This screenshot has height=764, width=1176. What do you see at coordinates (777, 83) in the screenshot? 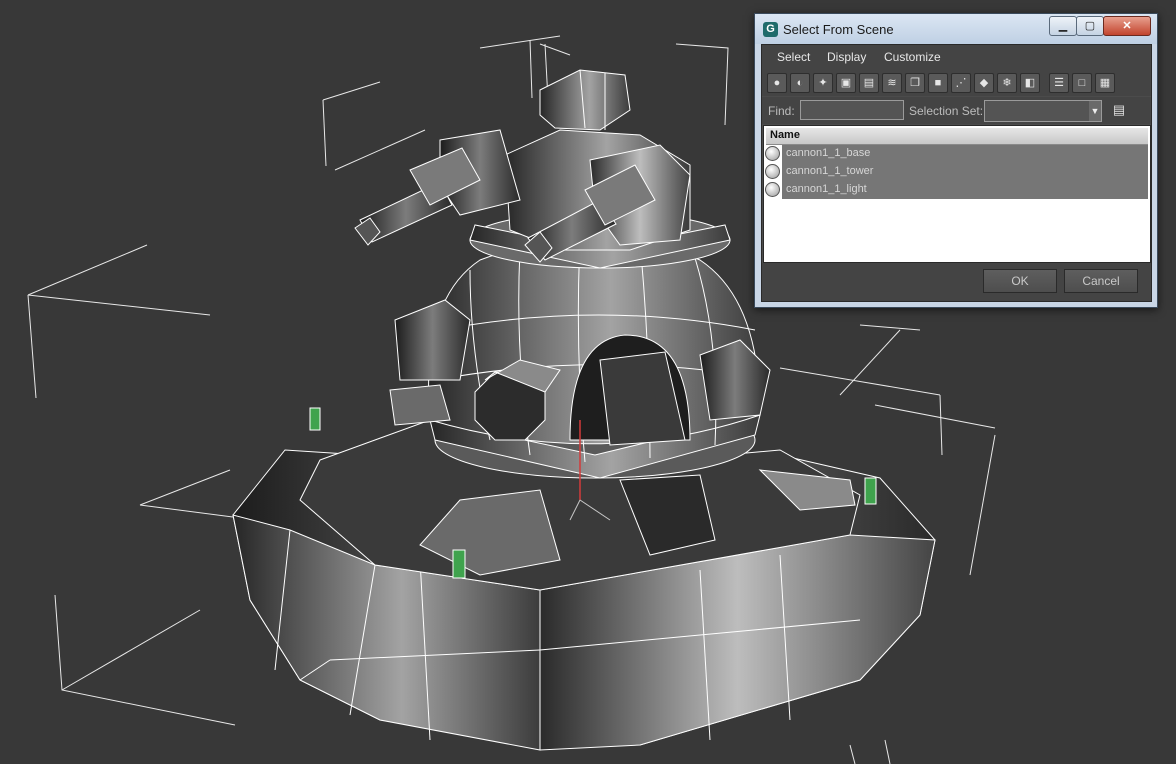
I see `display-geometry-icon: ●` at bounding box center [777, 83].